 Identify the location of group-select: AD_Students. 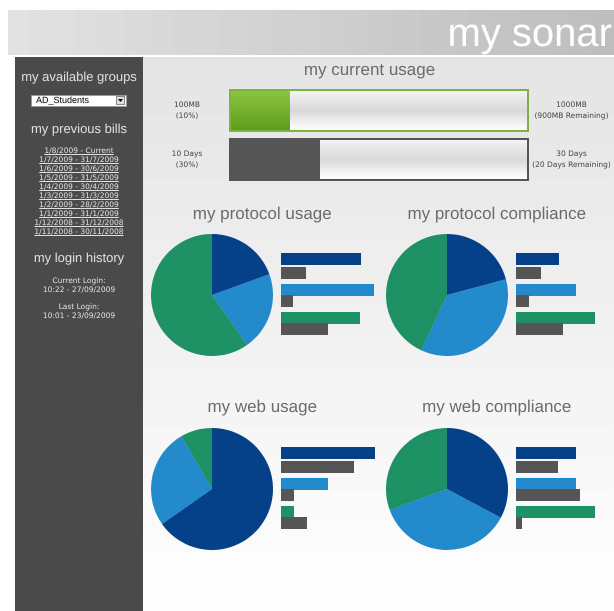
(79, 100).